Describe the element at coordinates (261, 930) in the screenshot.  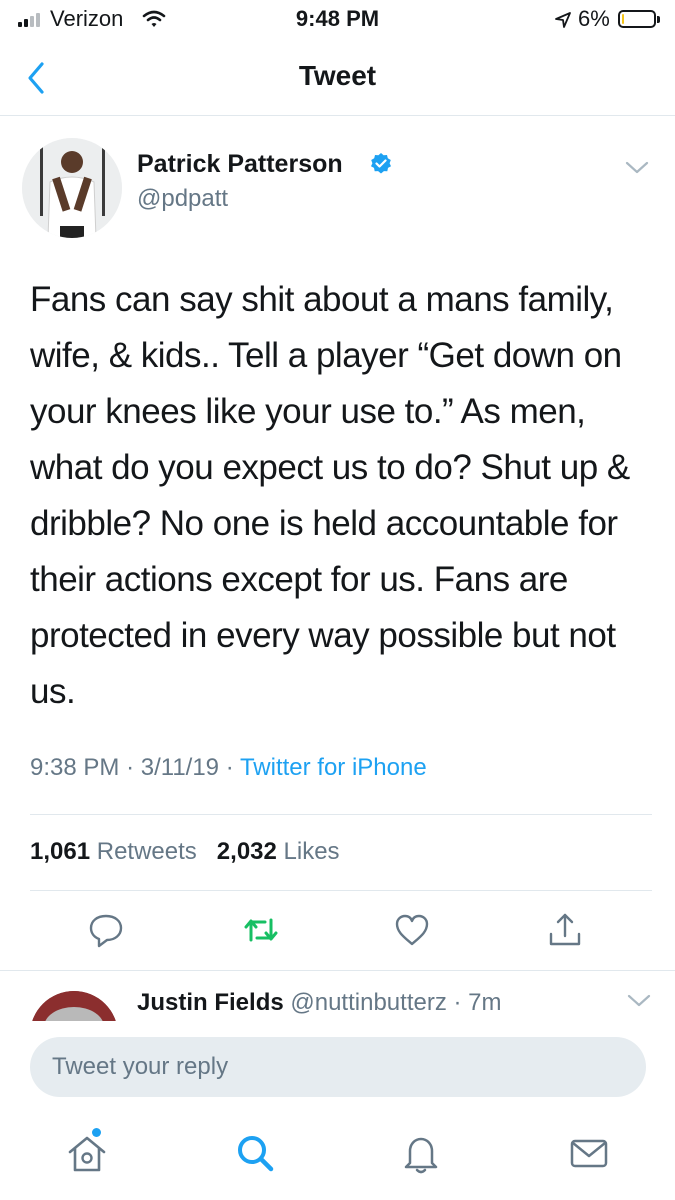
I see `retweet-icon` at that location.